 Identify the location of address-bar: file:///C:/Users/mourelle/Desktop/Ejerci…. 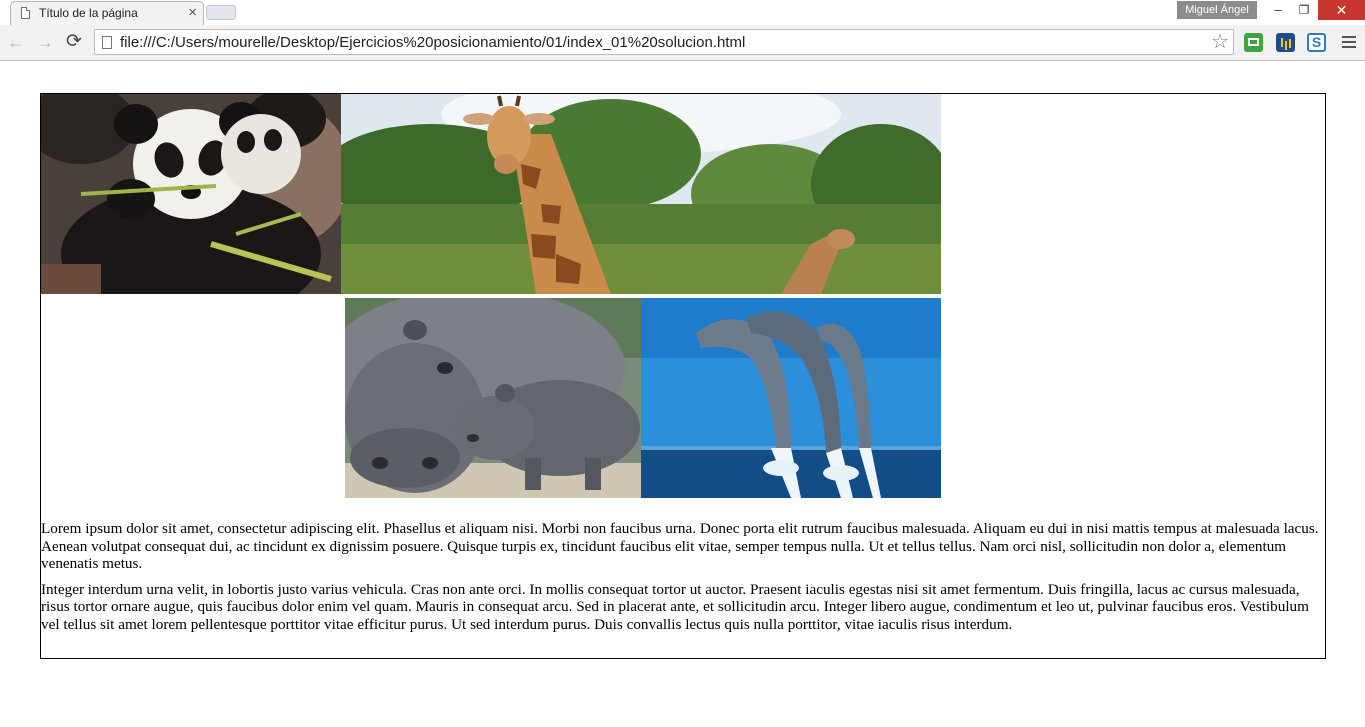
(664, 42).